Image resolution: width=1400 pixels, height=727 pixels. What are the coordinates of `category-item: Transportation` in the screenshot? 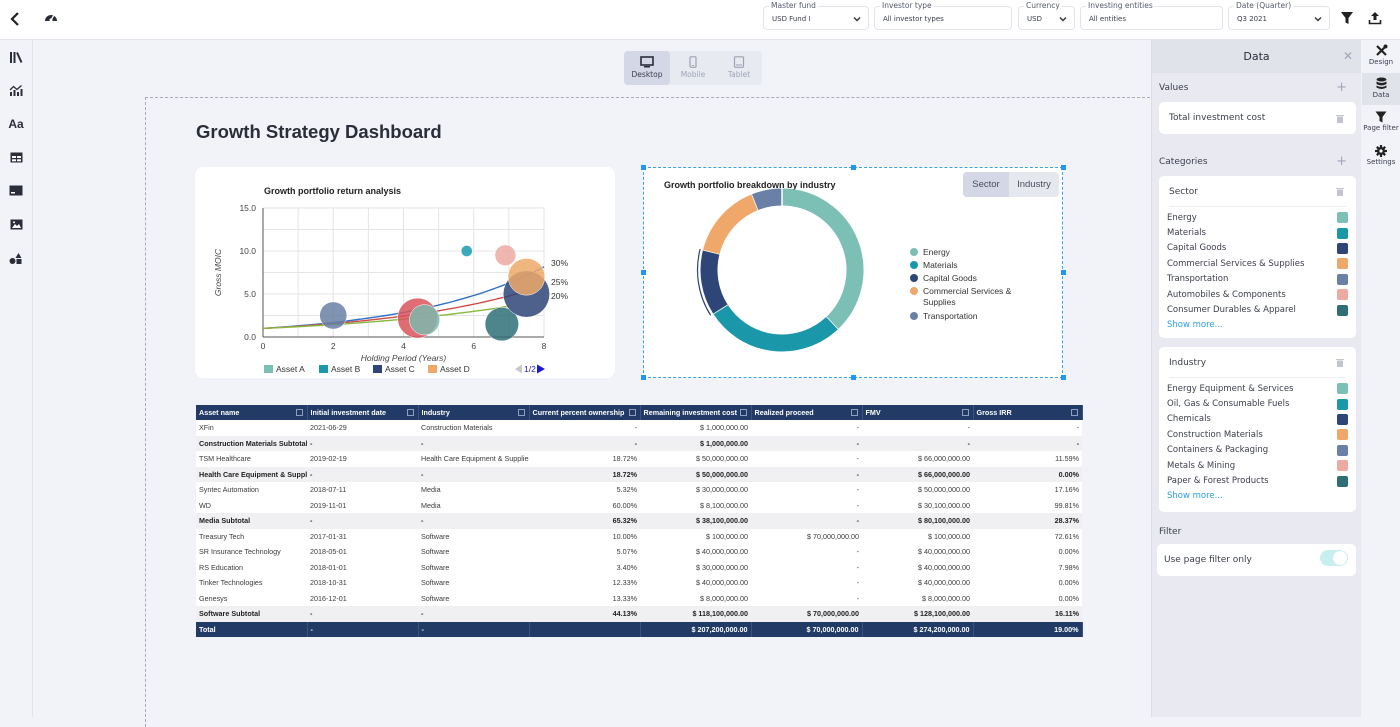 It's located at (1257, 279).